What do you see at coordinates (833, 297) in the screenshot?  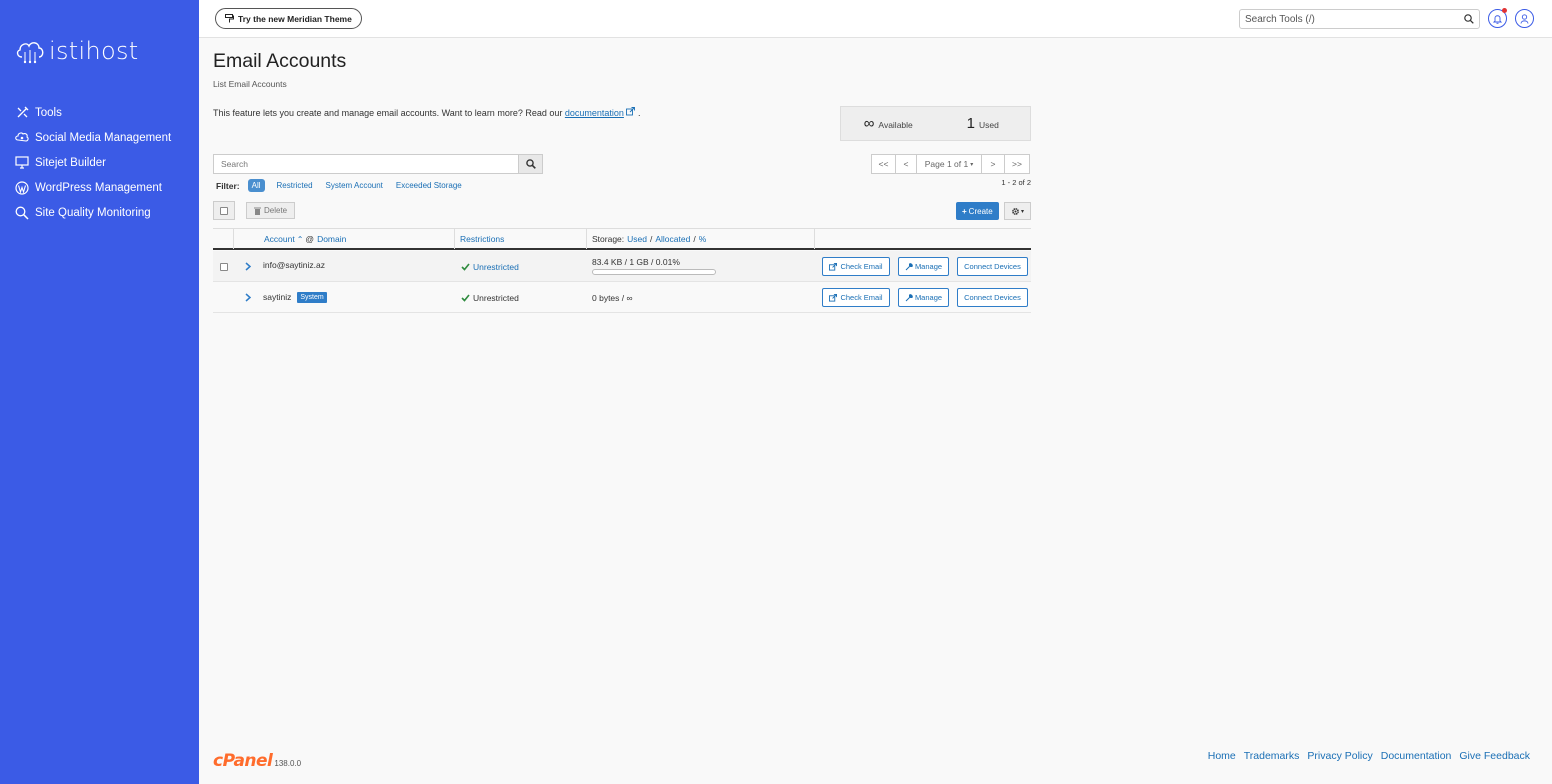 I see `external-link-icon` at bounding box center [833, 297].